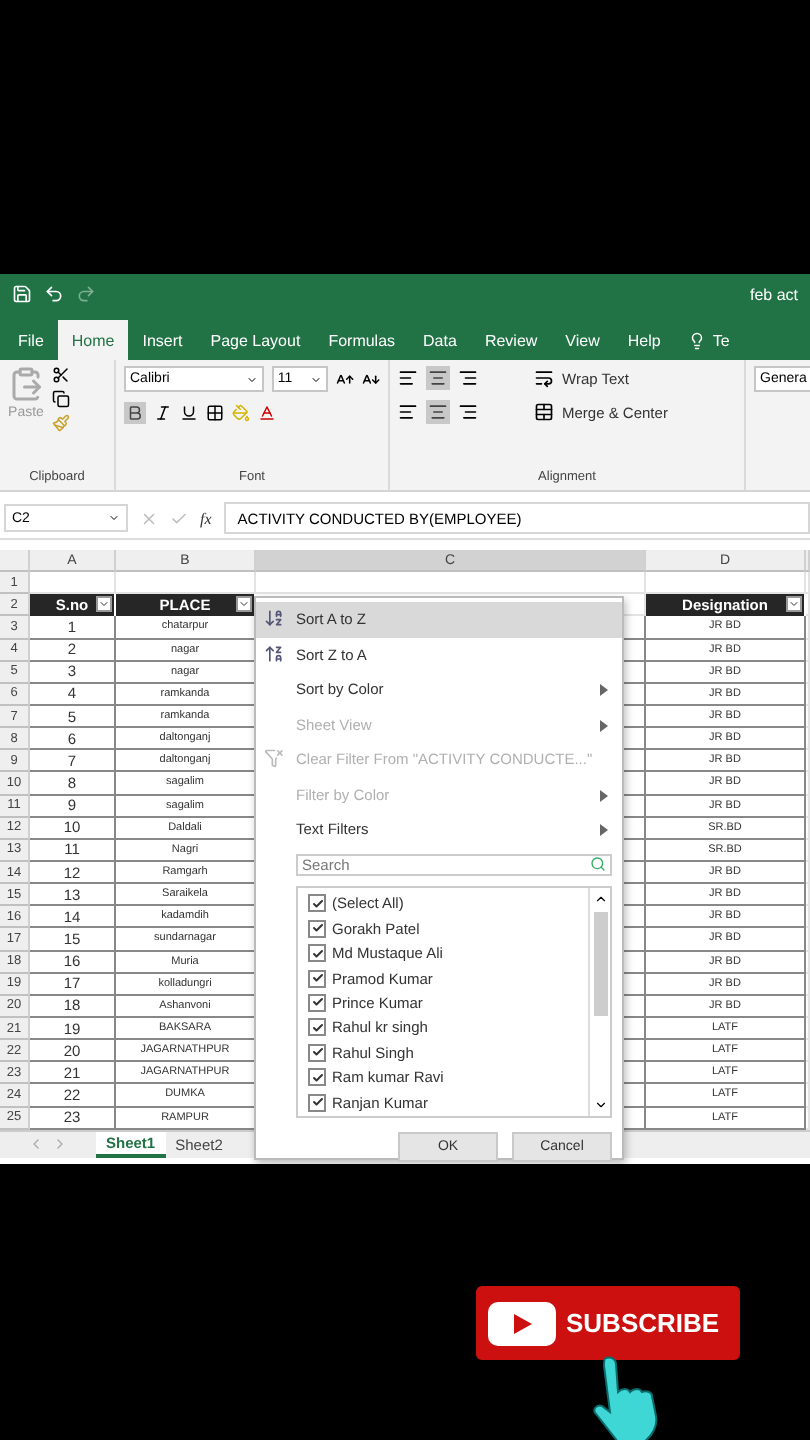 The height and width of the screenshot is (1440, 810). What do you see at coordinates (241, 413) in the screenshot?
I see `fill-color-icon` at bounding box center [241, 413].